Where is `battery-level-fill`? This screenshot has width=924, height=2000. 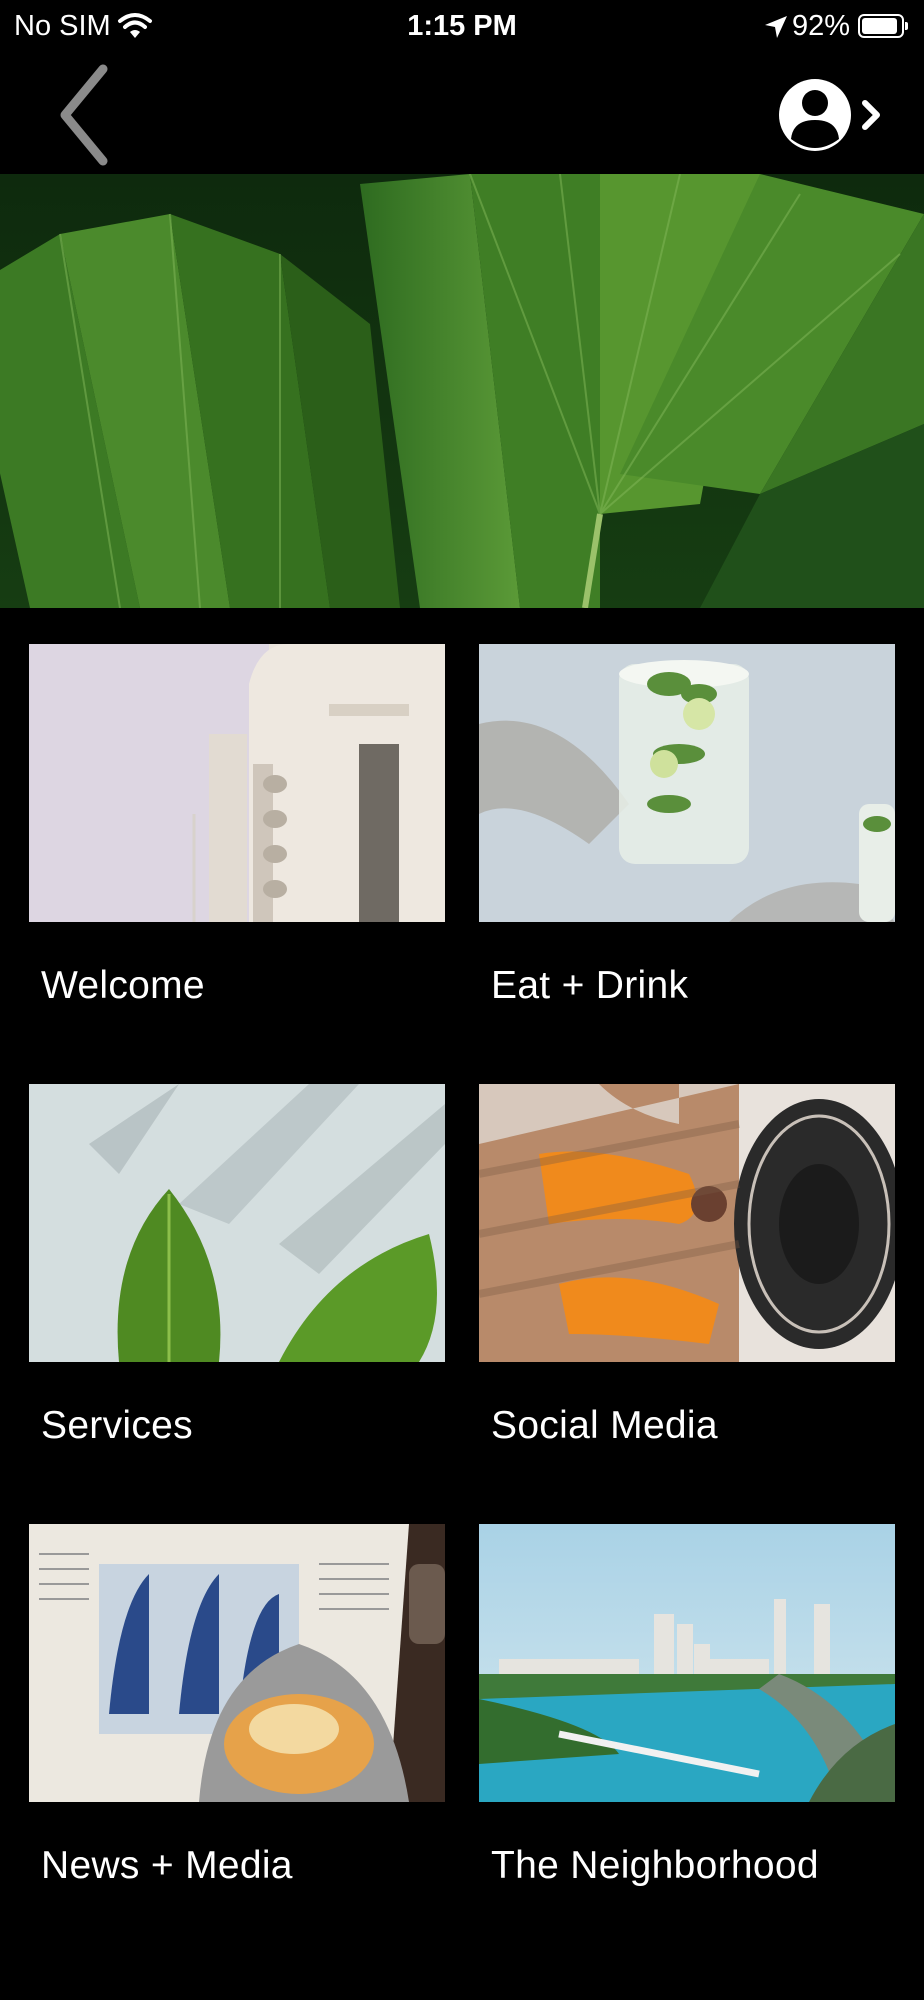 battery-level-fill is located at coordinates (879, 26).